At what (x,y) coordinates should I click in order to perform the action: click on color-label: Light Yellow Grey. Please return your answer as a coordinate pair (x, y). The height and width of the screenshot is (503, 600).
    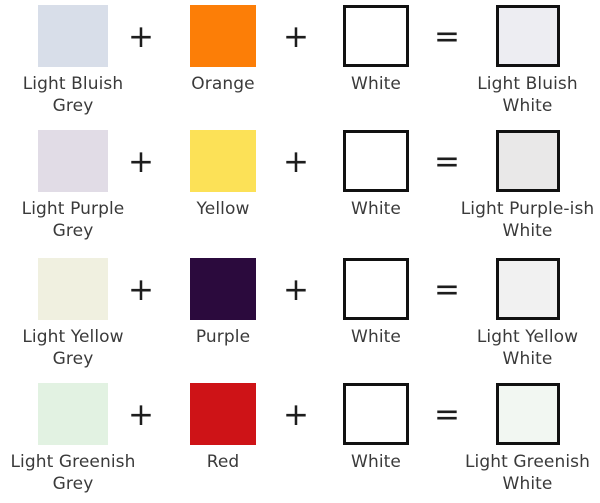
    Looking at the image, I should click on (73, 348).